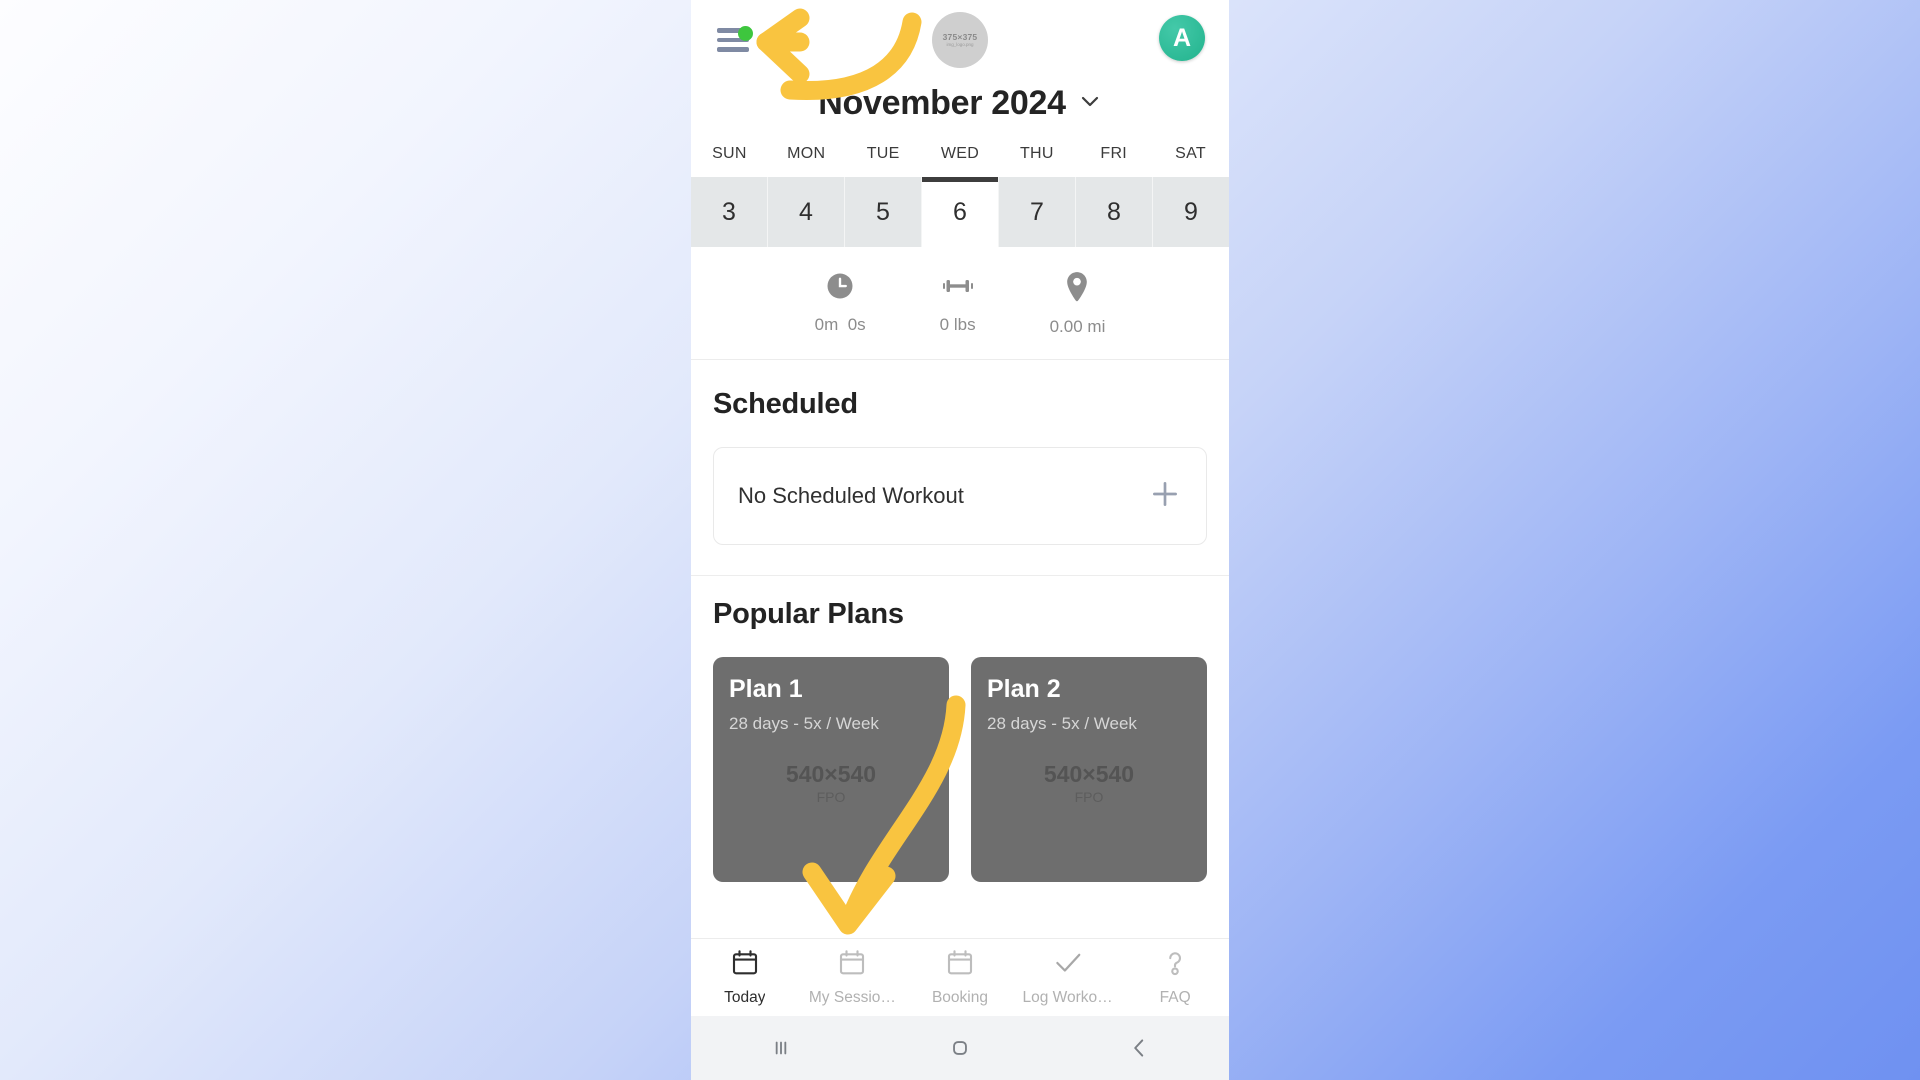 The image size is (1920, 1080). I want to click on month-label: November 2024, so click(942, 103).